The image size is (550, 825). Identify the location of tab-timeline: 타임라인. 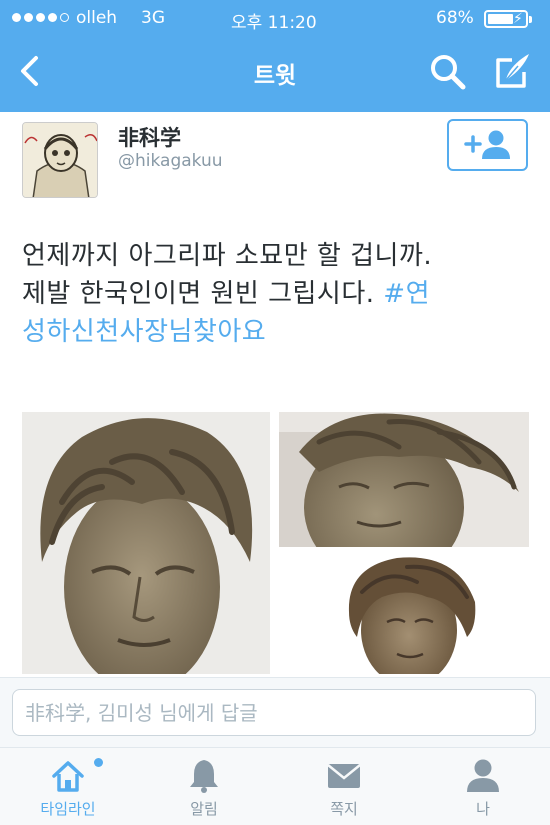
(68, 786).